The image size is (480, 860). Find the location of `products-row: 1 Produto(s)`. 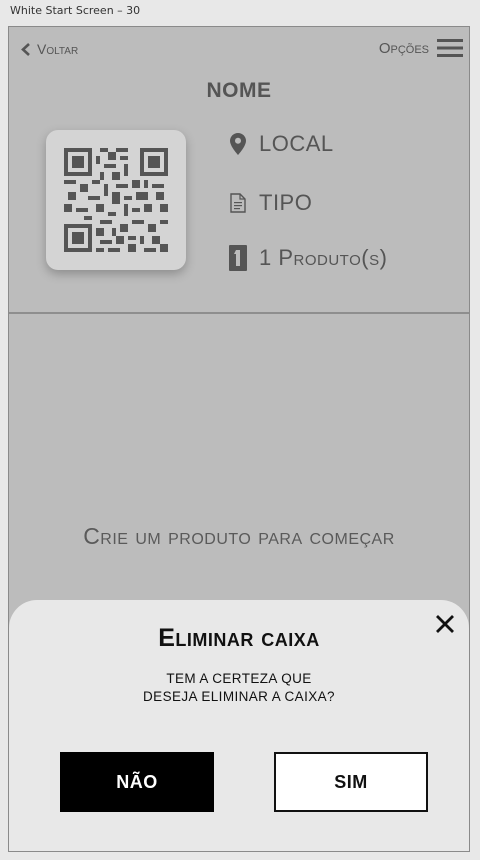

products-row: 1 Produto(s) is located at coordinates (307, 258).